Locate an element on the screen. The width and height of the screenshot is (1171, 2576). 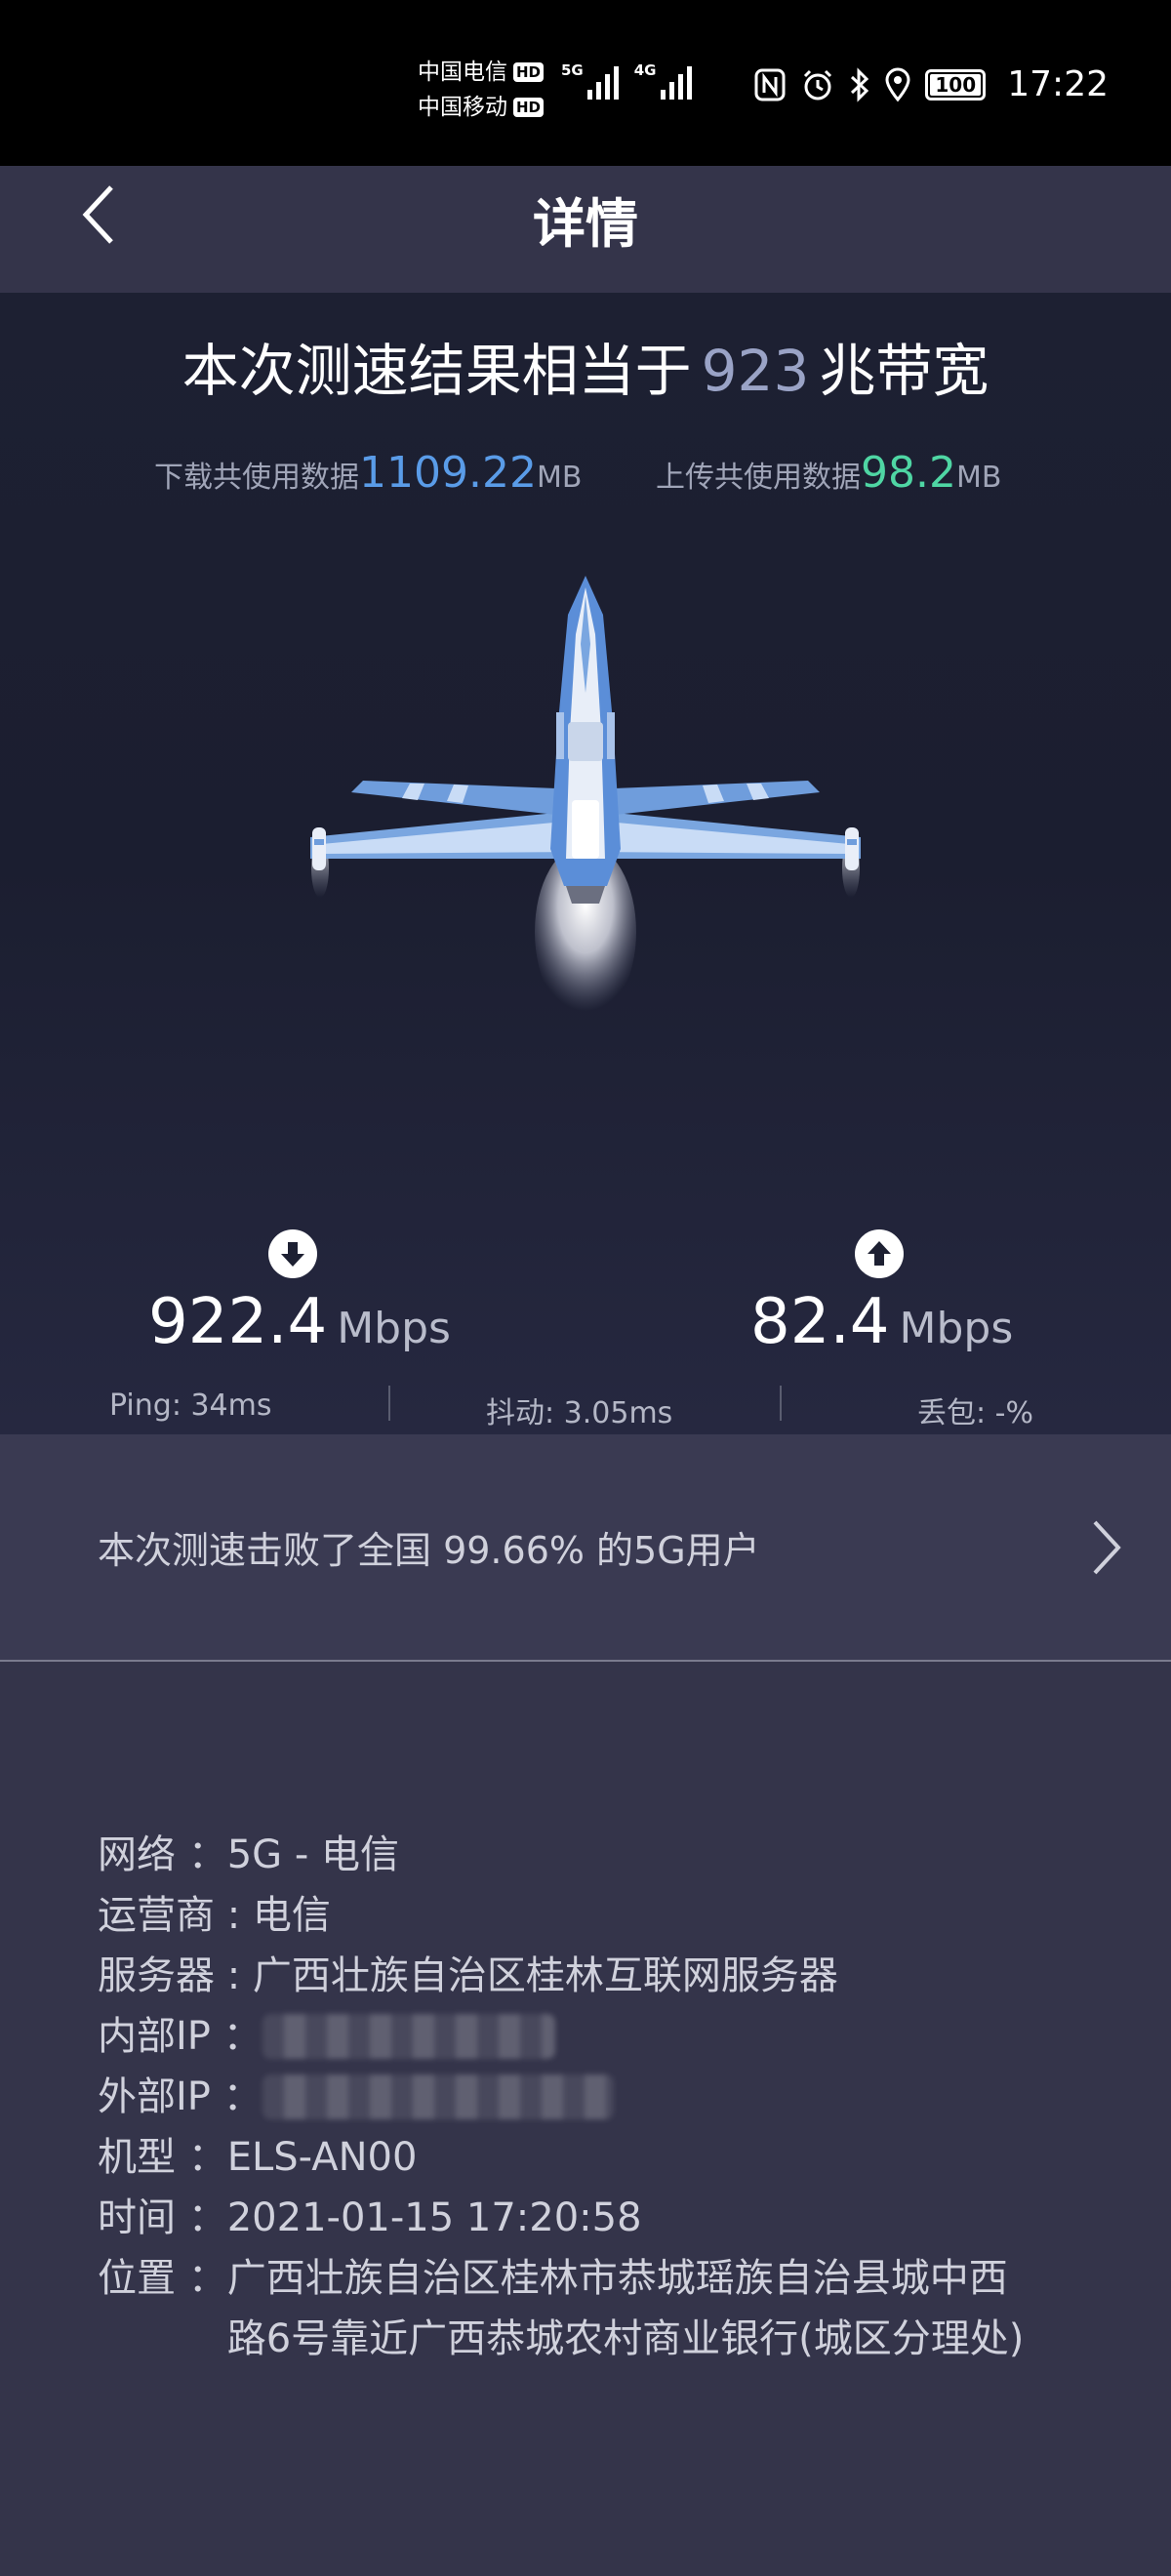
detail-time: 时间 ： 2021-01-15 17:20:58 is located at coordinates (595, 2218).